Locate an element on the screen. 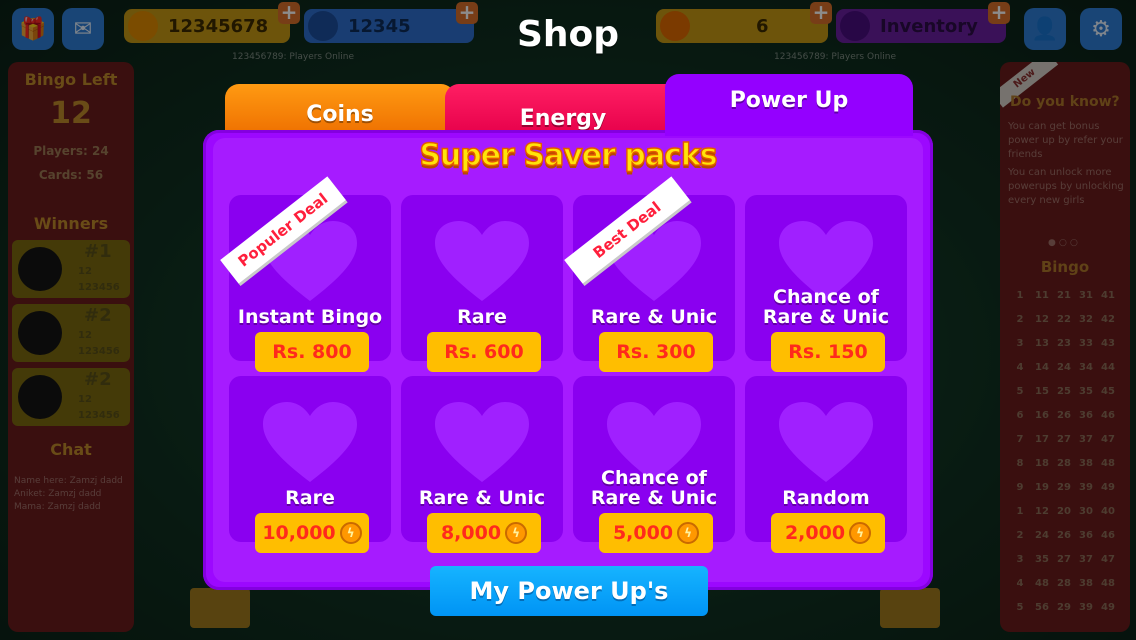 The image size is (1136, 640). price-label: Rs. 150 is located at coordinates (828, 352).